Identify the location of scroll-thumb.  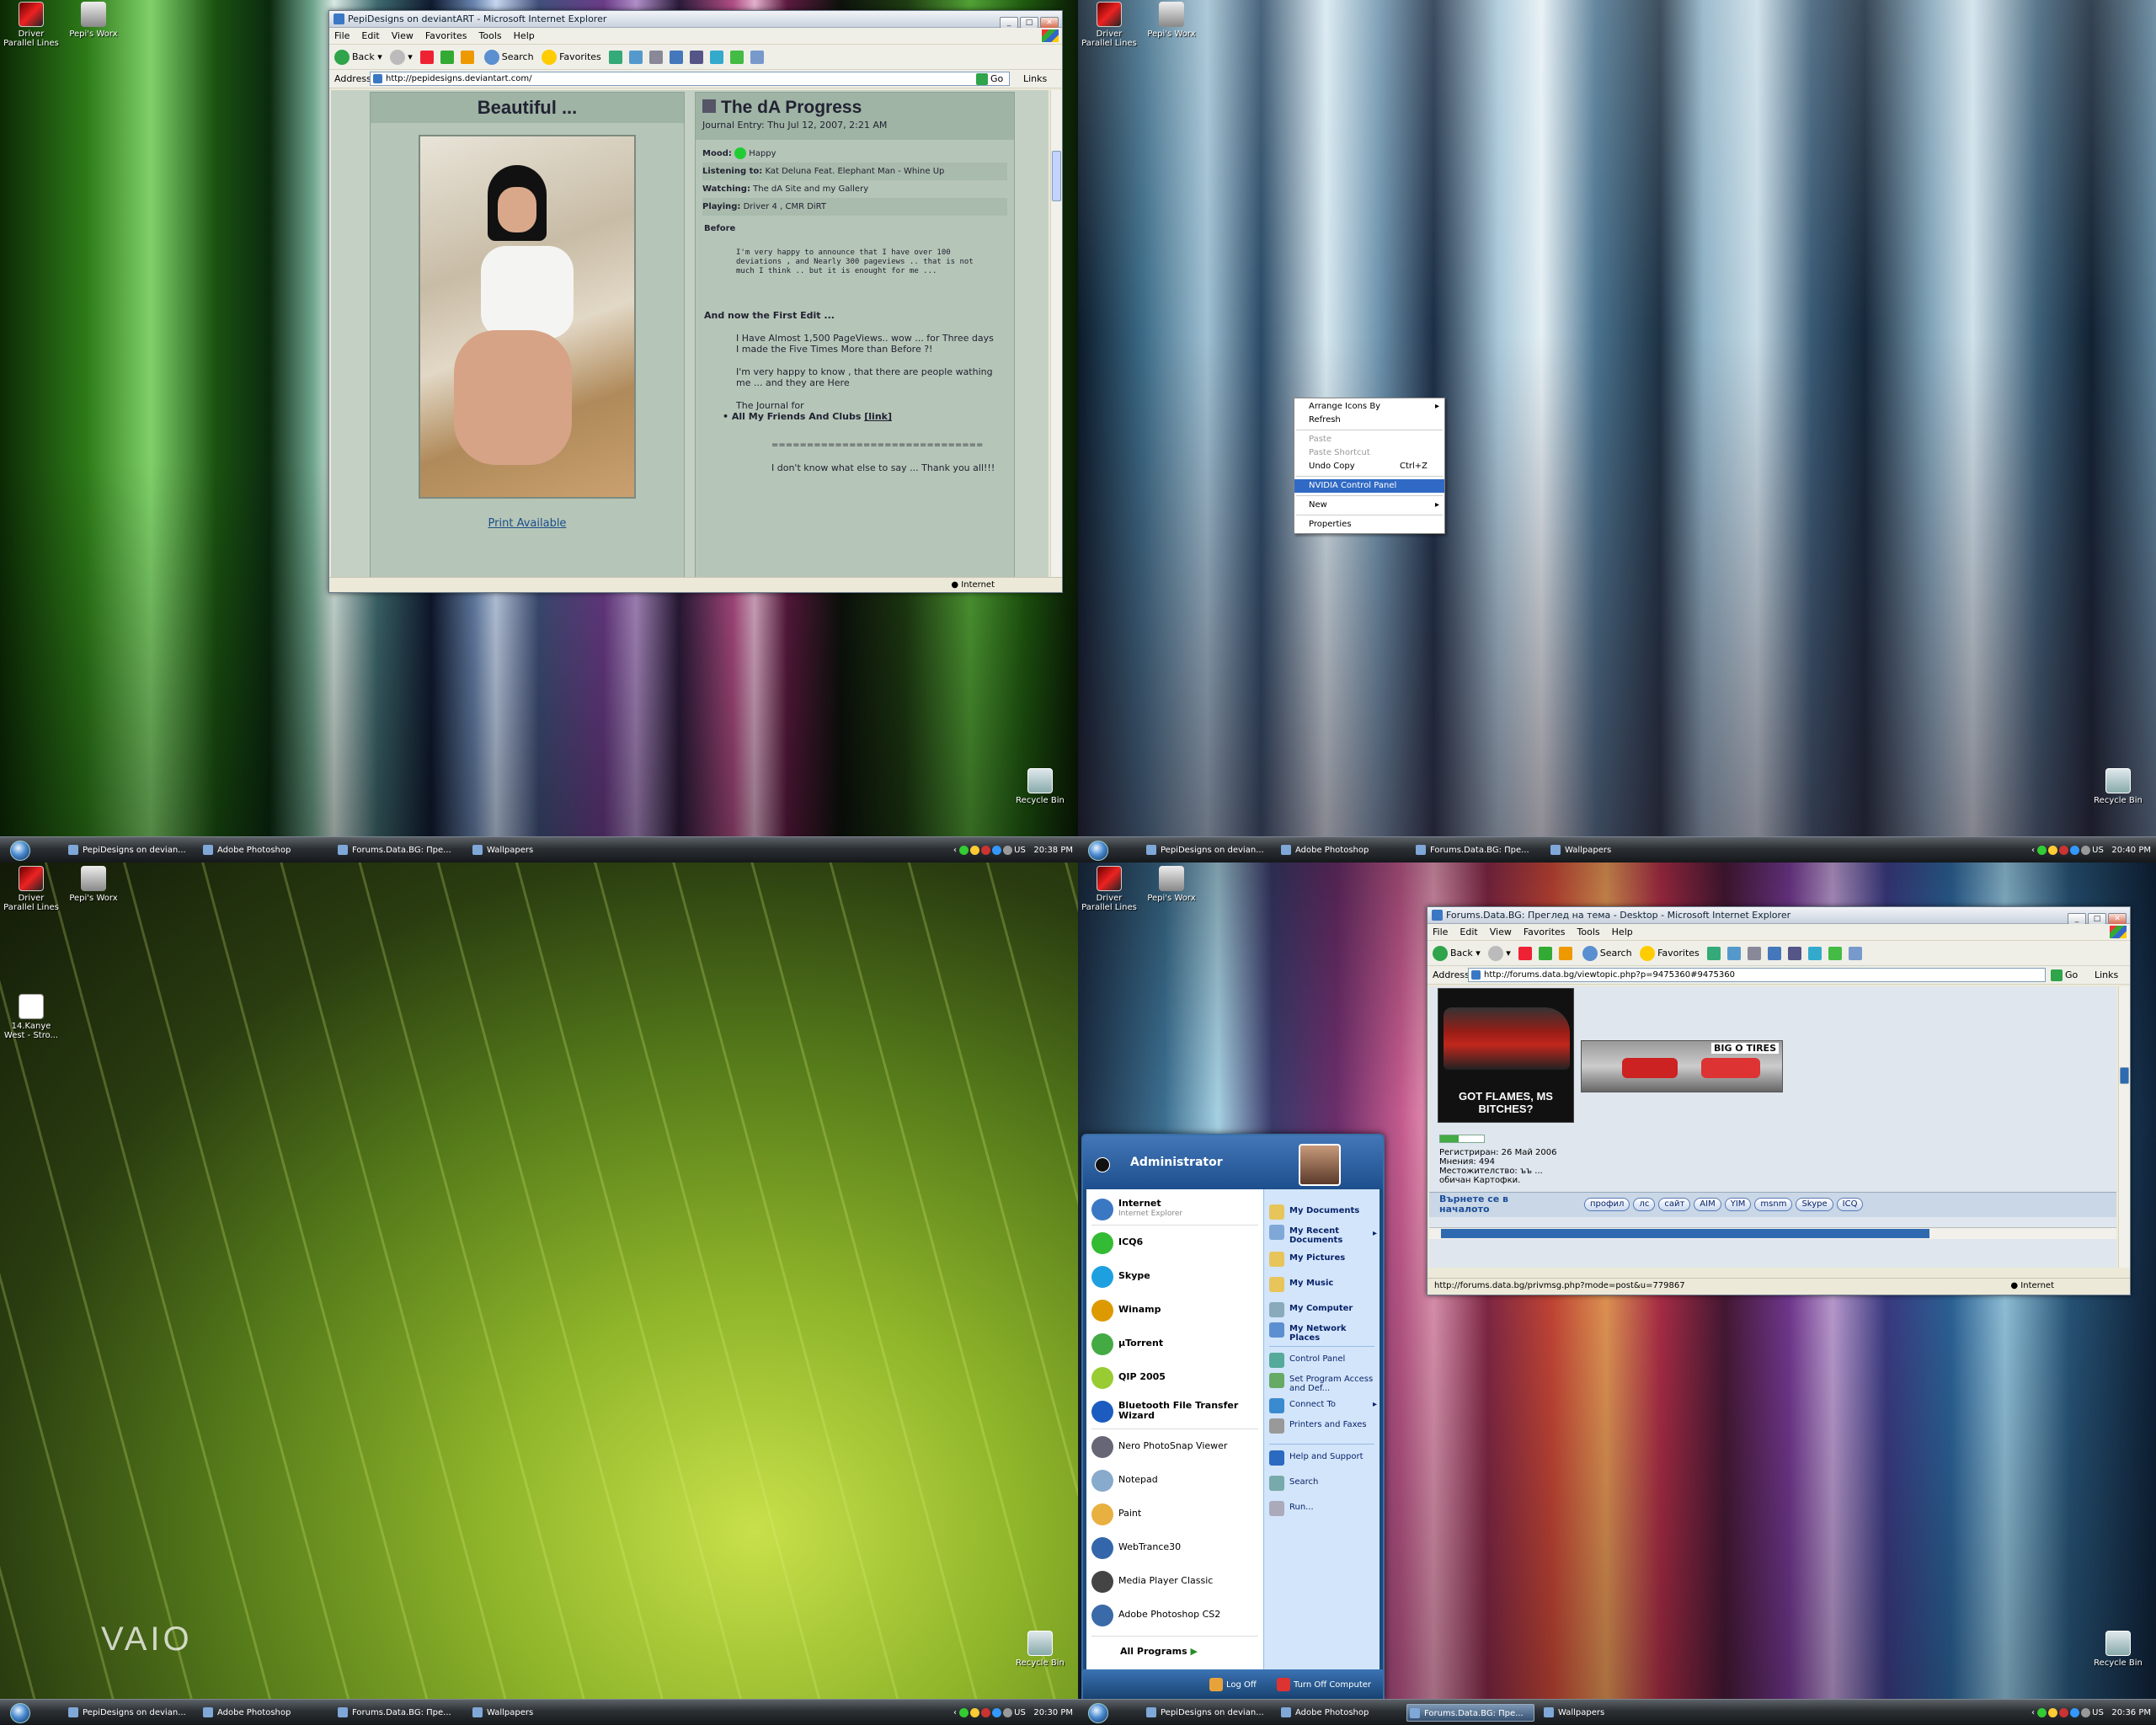
(1056, 176).